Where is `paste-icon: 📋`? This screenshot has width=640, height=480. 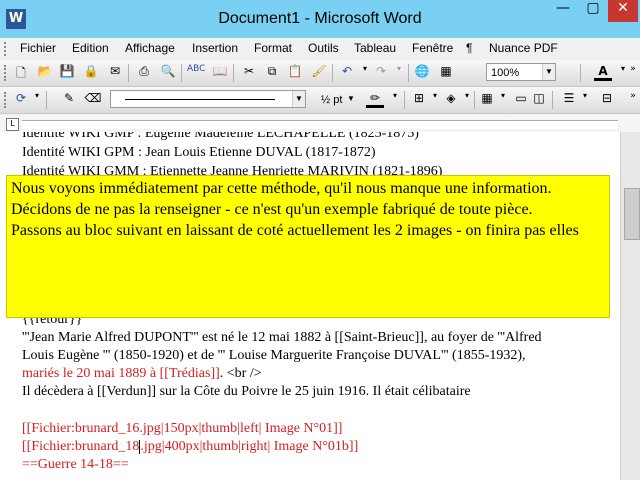 paste-icon: 📋 is located at coordinates (295, 73).